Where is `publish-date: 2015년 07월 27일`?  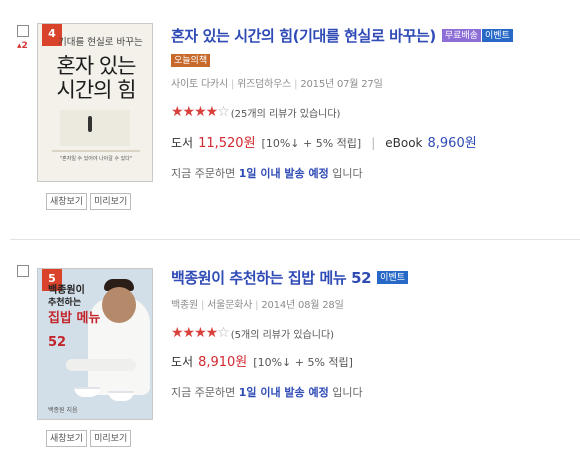 publish-date: 2015년 07월 27일 is located at coordinates (341, 84).